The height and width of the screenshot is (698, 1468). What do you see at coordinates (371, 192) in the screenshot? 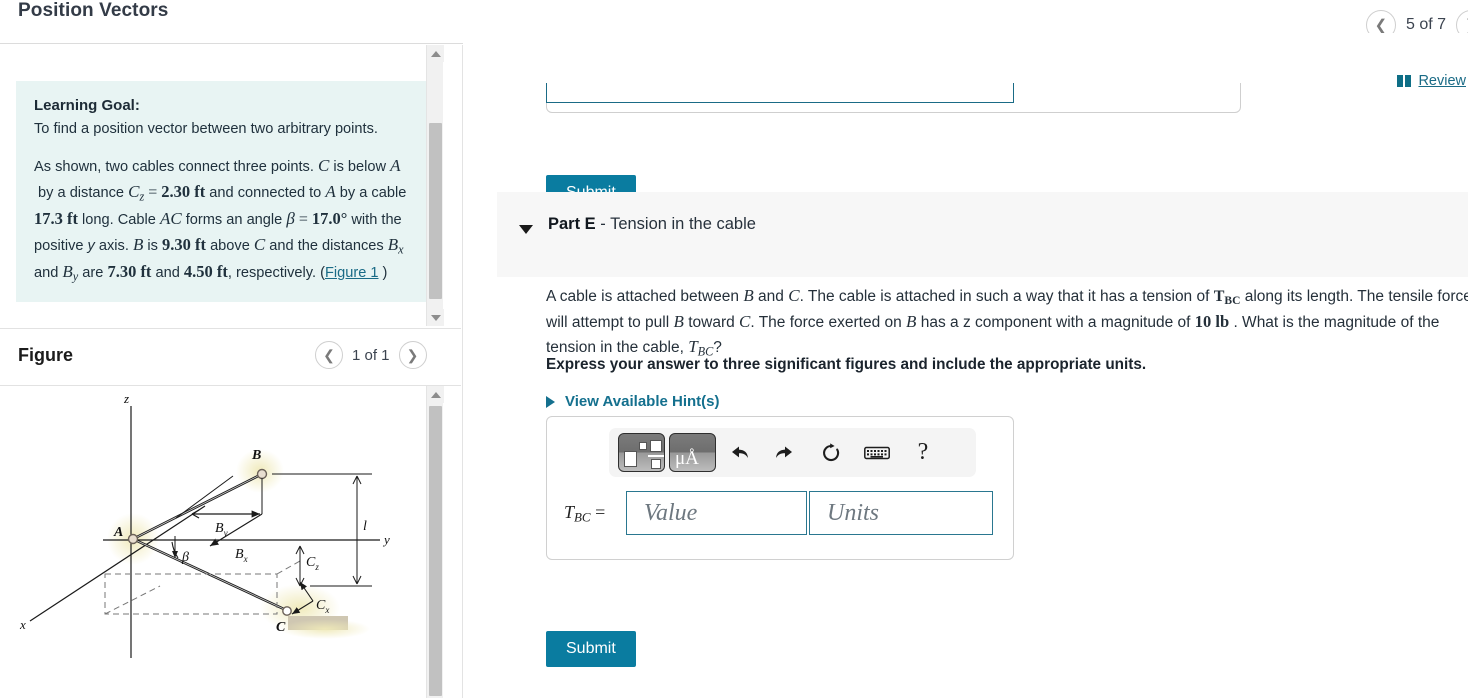
I see `problem-text-e: by a cable` at bounding box center [371, 192].